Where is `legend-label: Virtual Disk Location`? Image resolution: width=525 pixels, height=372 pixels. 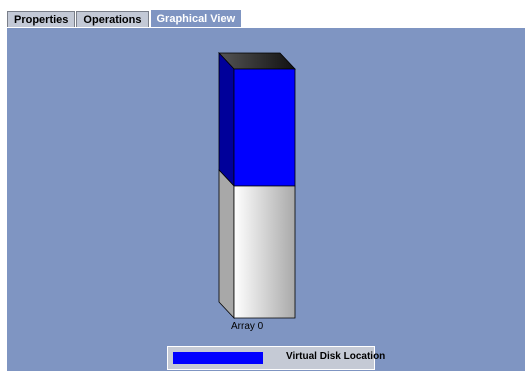 legend-label: Virtual Disk Location is located at coordinates (336, 356).